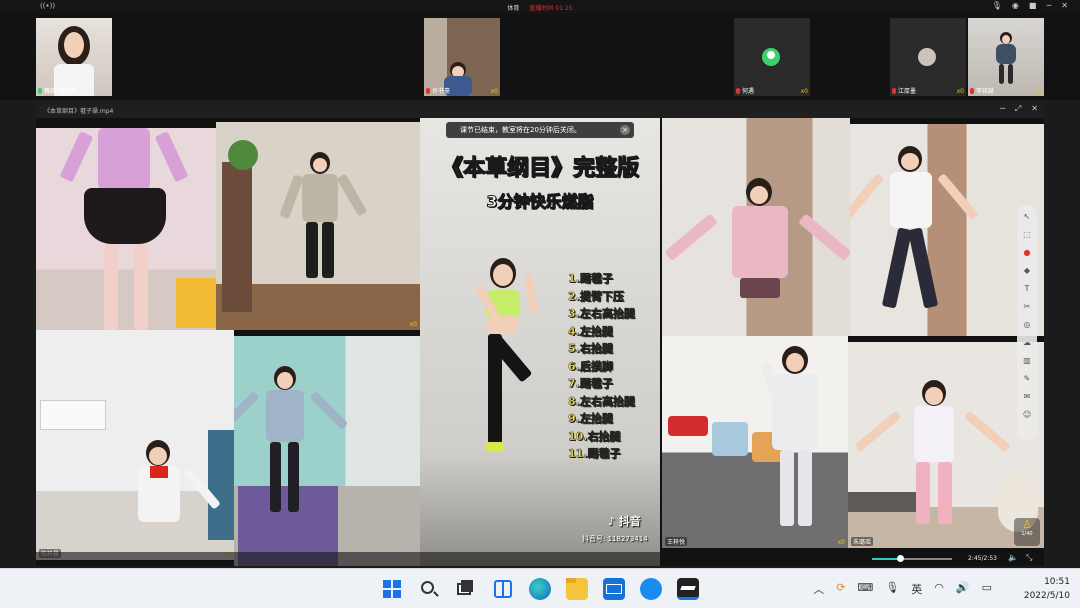 The height and width of the screenshot is (608, 1080). I want to click on people-icon: ☺, so click(1027, 415).